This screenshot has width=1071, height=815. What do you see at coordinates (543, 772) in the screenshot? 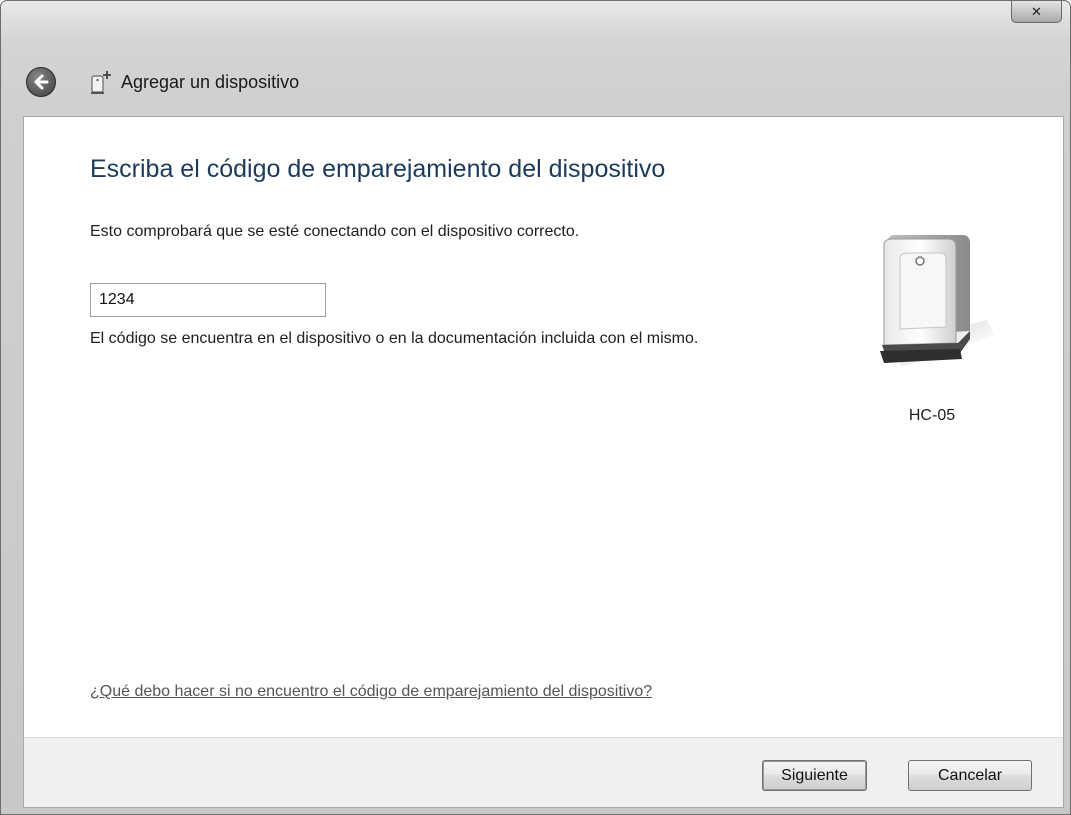
I see `footer-bar: Siguiente Cancelar` at bounding box center [543, 772].